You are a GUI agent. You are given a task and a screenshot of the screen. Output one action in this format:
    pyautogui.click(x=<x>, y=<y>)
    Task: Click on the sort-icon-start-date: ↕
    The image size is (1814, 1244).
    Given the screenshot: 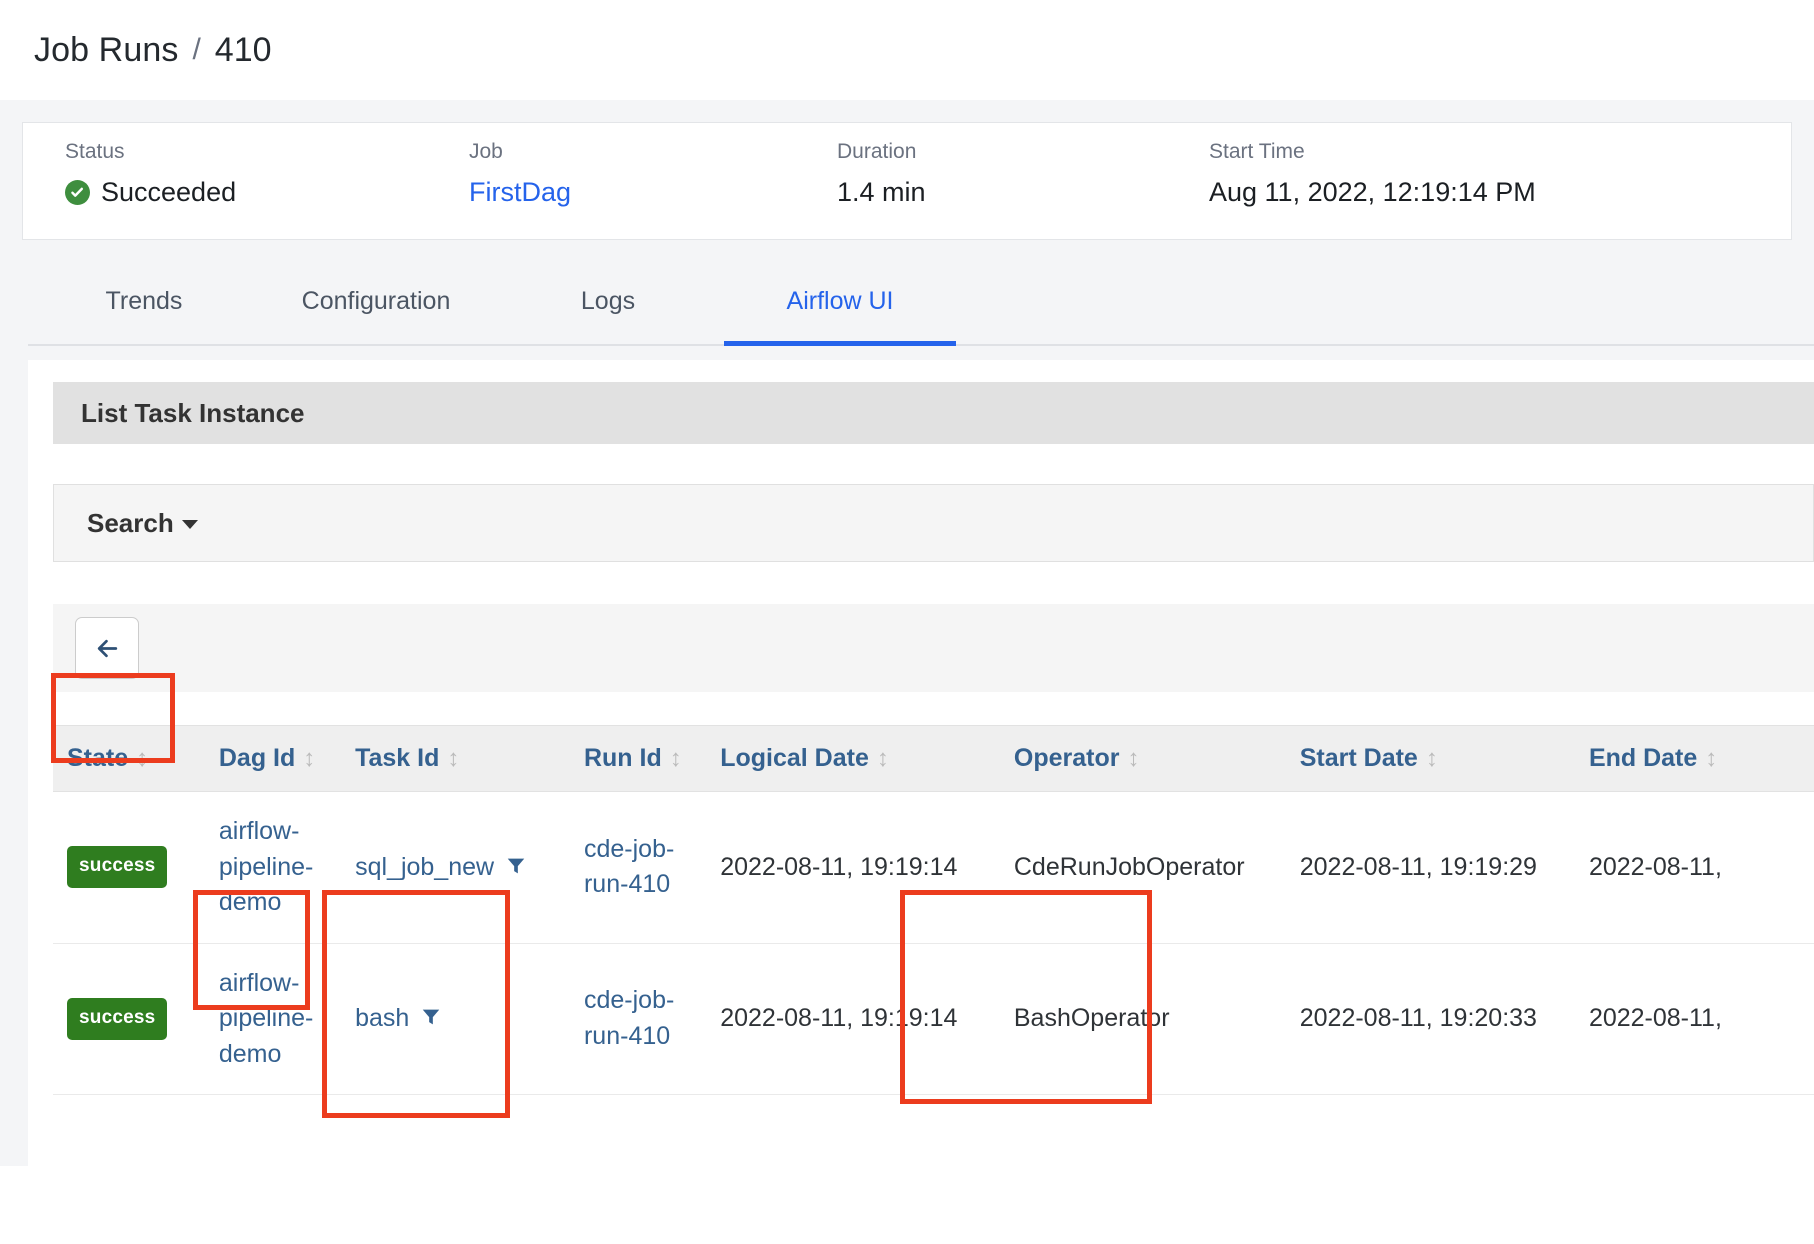 What is the action you would take?
    pyautogui.click(x=1432, y=758)
    